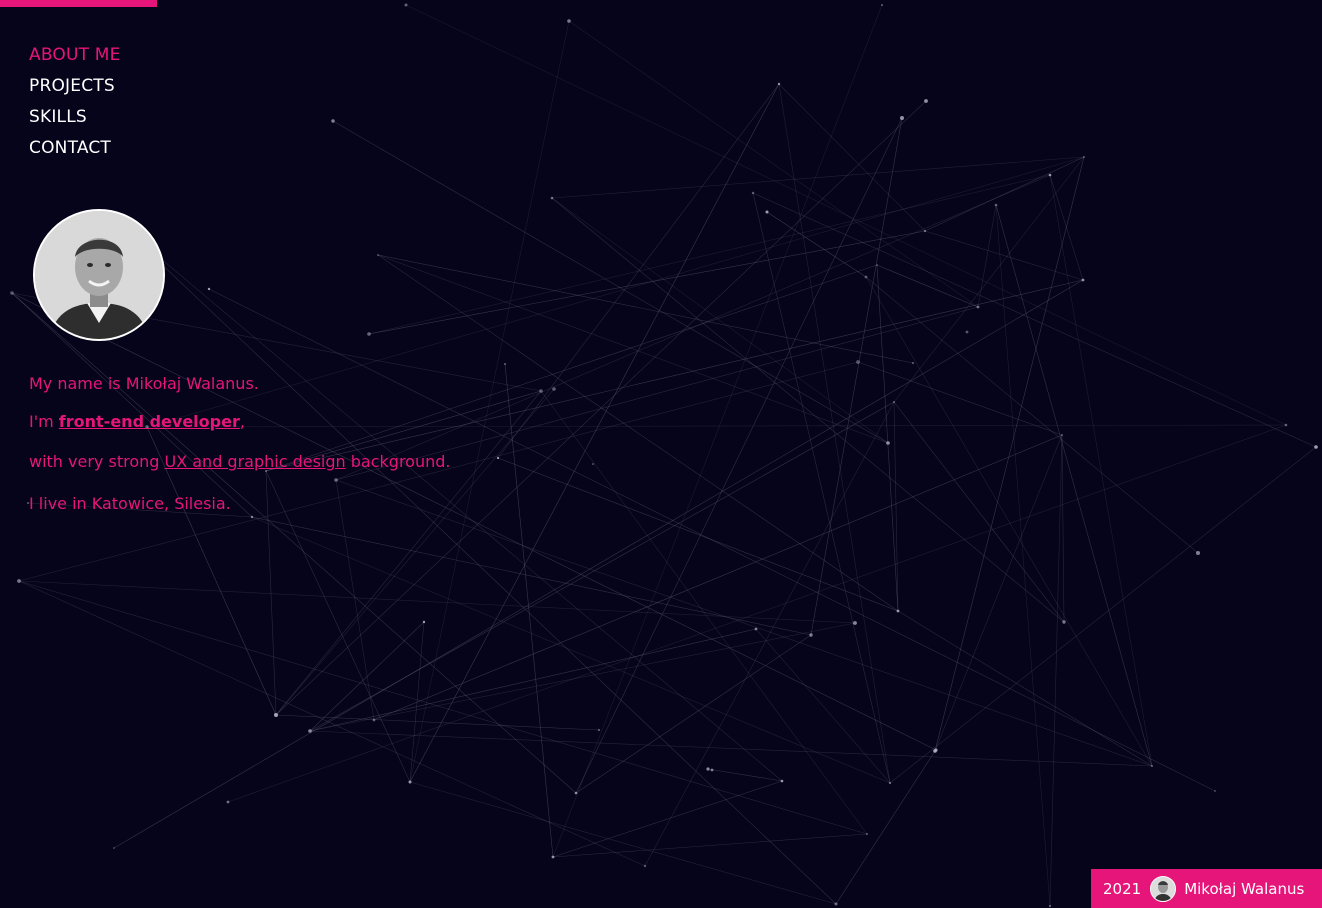 The image size is (1322, 908). What do you see at coordinates (75, 86) in the screenshot?
I see `nav-item-projects: PROJECTS` at bounding box center [75, 86].